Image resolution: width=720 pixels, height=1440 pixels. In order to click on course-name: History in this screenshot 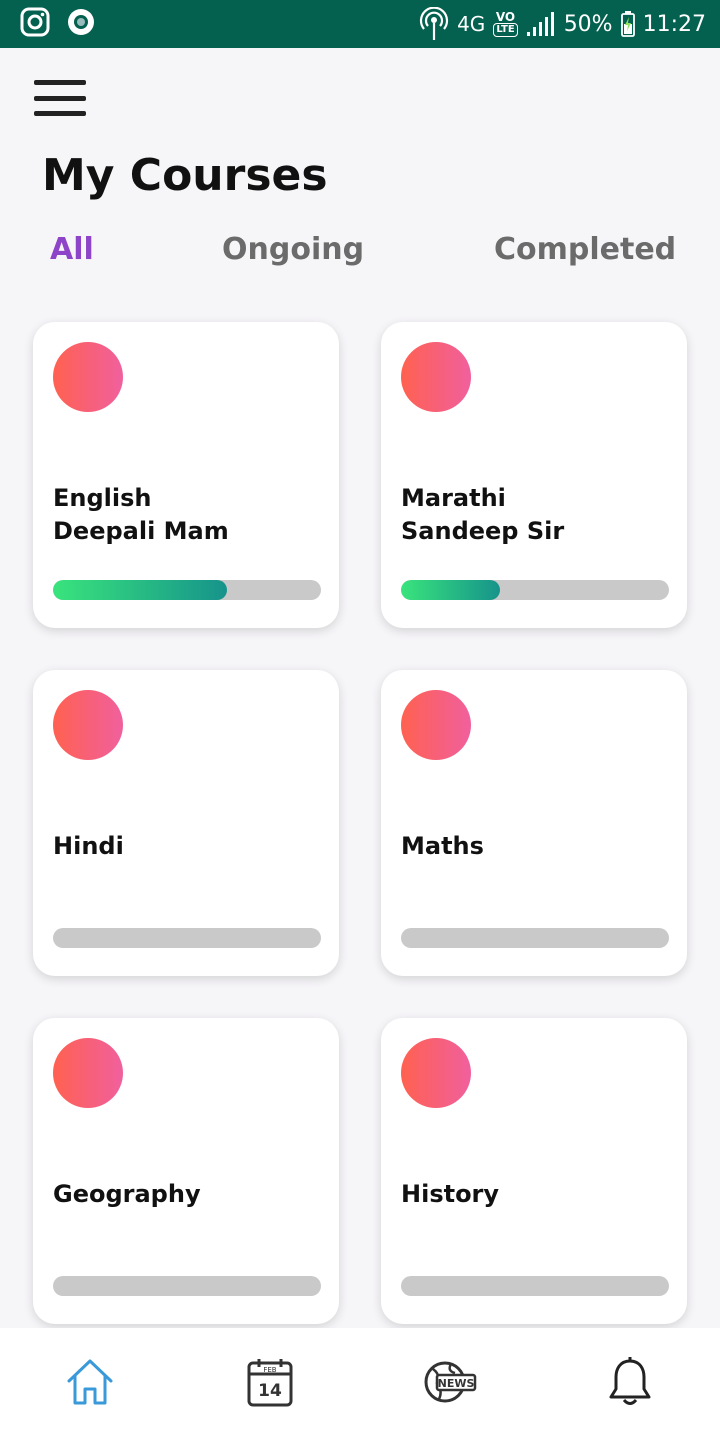, I will do `click(450, 1194)`.